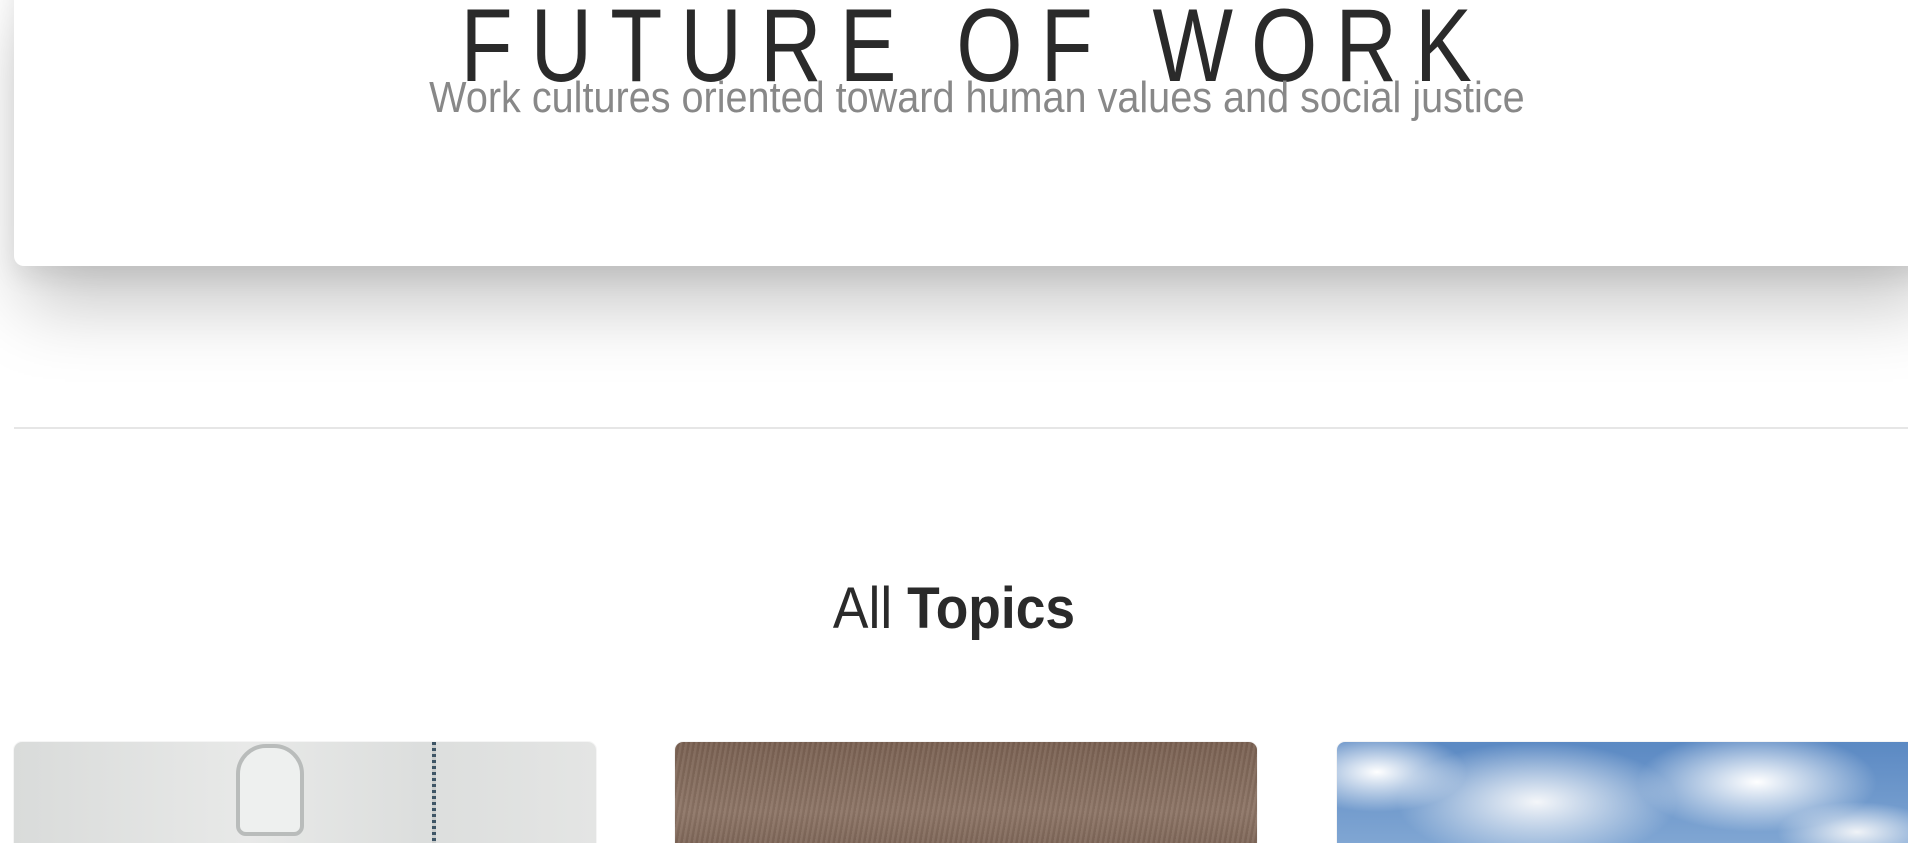  Describe the element at coordinates (270, 790) in the screenshot. I see `topic-card-1-image` at that location.